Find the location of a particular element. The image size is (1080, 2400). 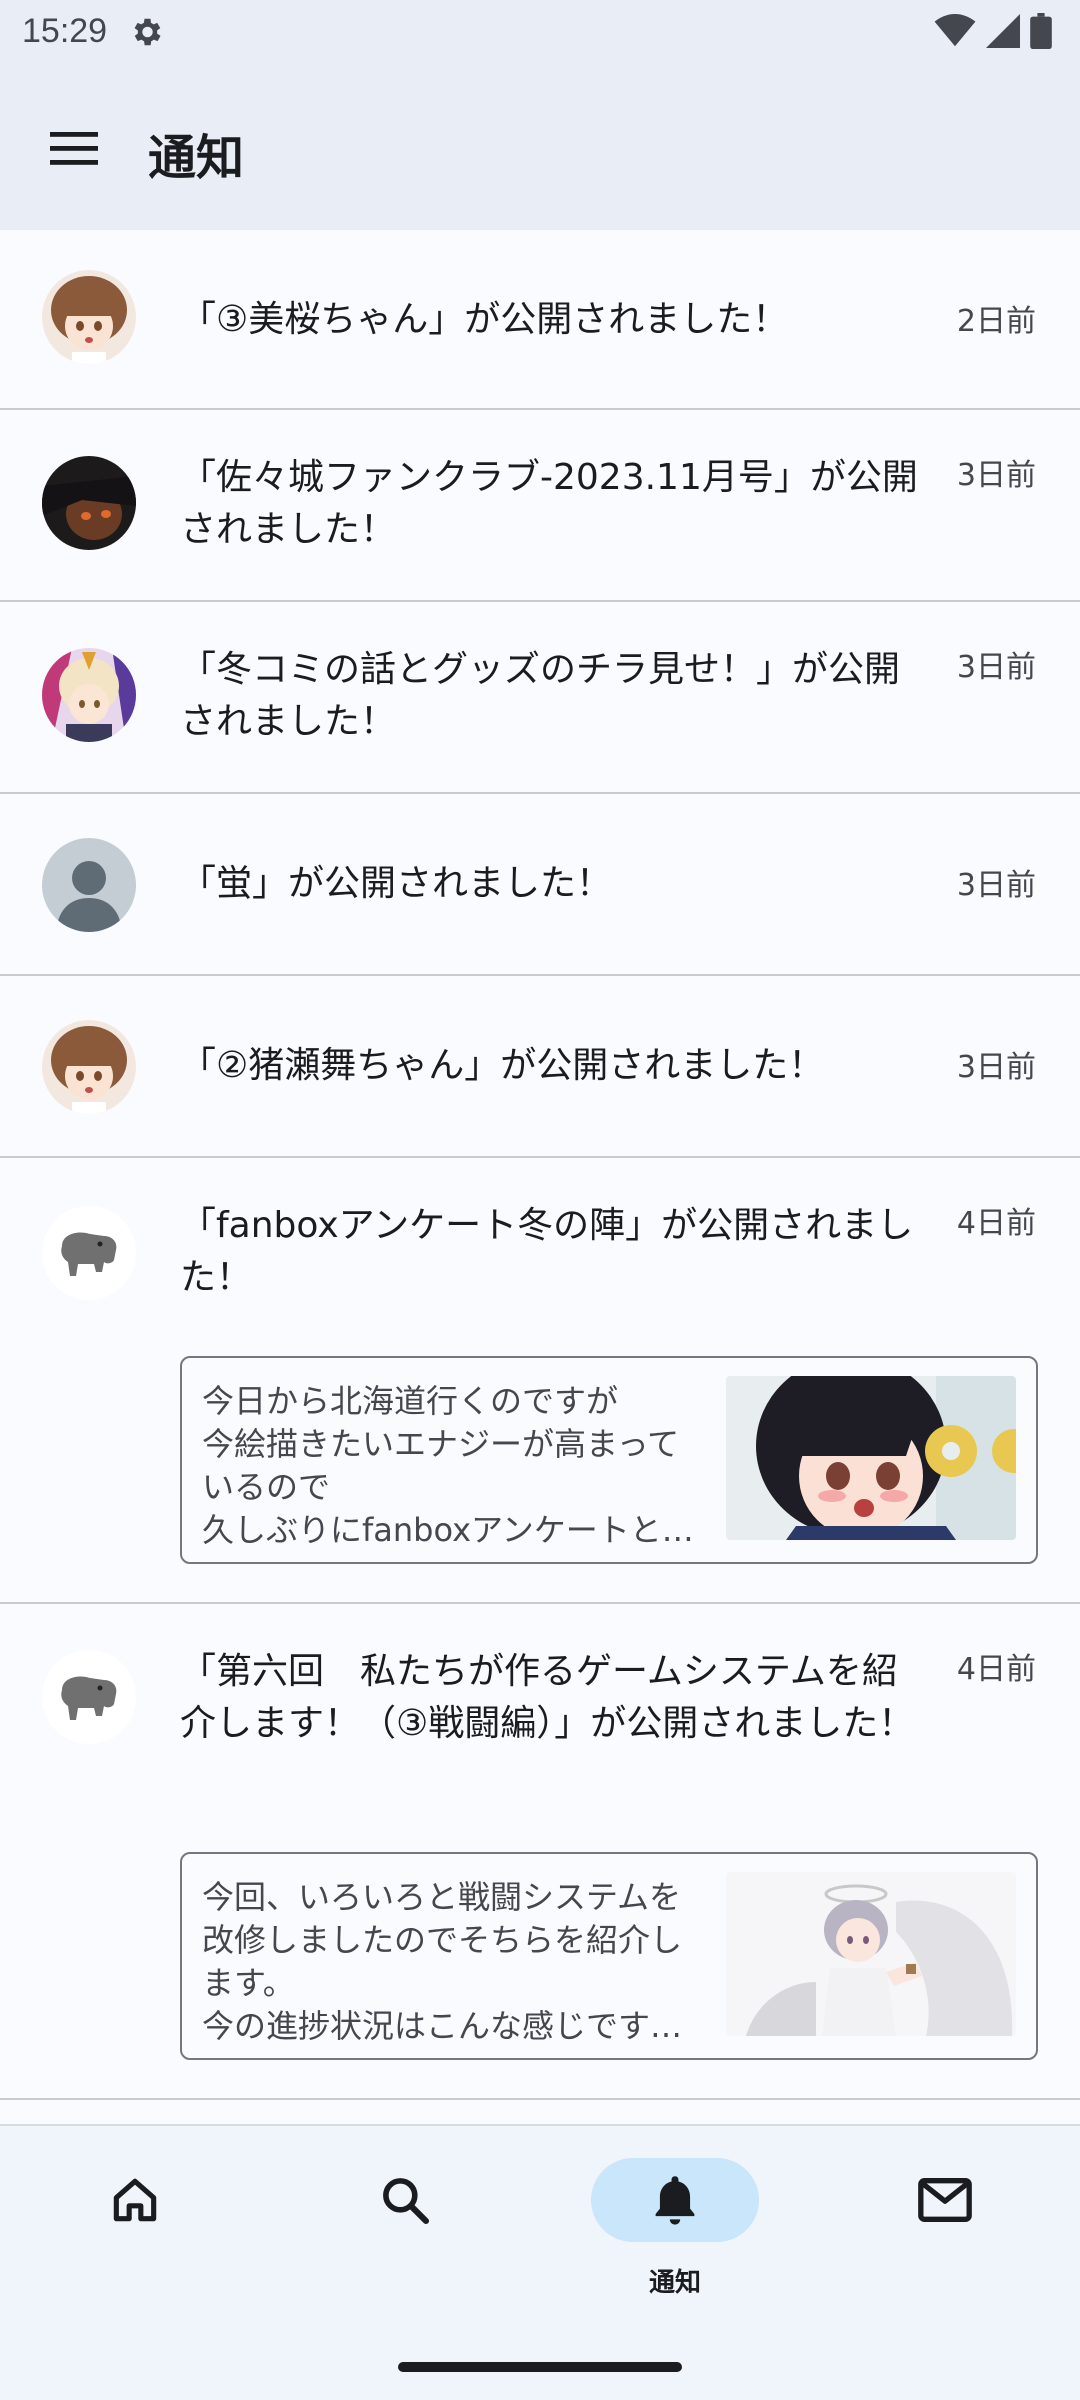

hamburger-menu-icon is located at coordinates (74, 148).